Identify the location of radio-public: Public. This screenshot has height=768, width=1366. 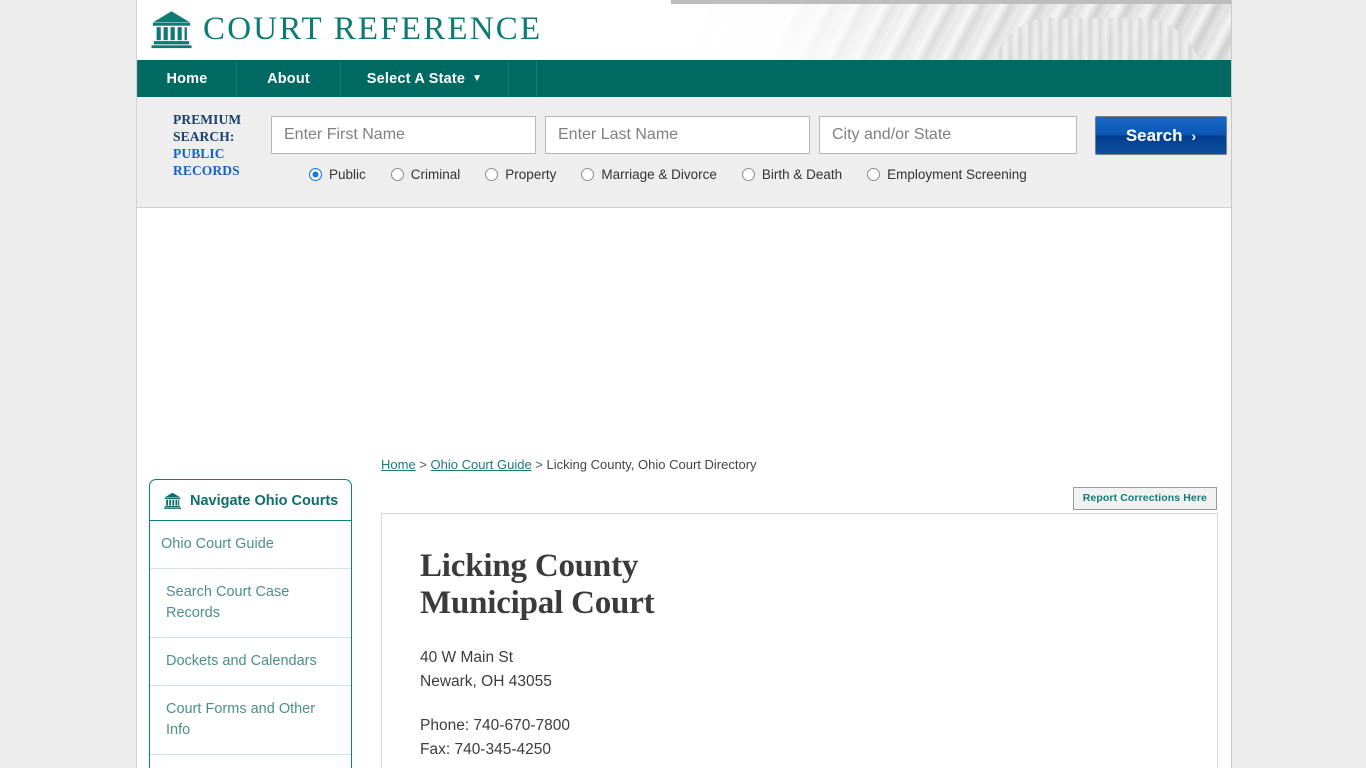
(337, 174).